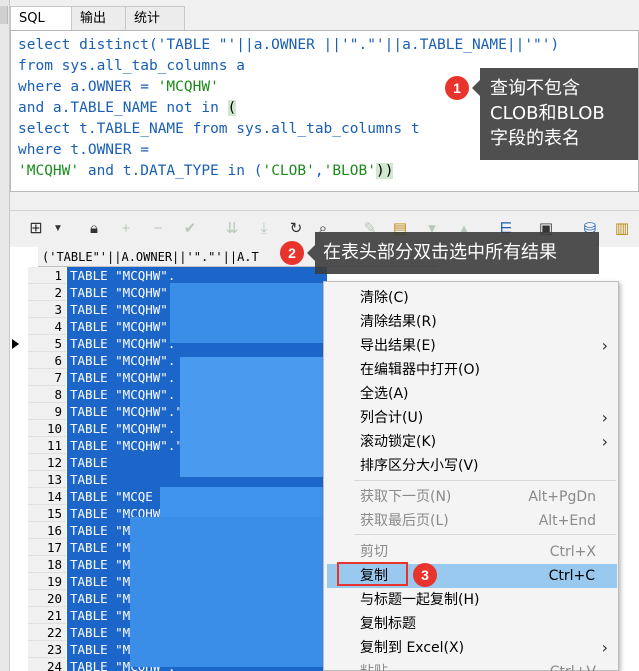 This screenshot has width=639, height=671. I want to click on row-number: 20, so click(47, 598).